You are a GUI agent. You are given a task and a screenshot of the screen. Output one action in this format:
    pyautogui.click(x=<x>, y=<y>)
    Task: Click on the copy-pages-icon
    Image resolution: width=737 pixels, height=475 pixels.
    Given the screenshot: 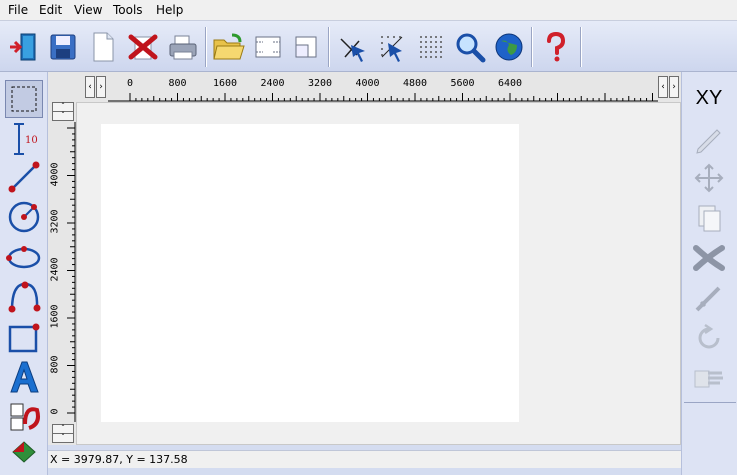 What is the action you would take?
    pyautogui.click(x=709, y=218)
    